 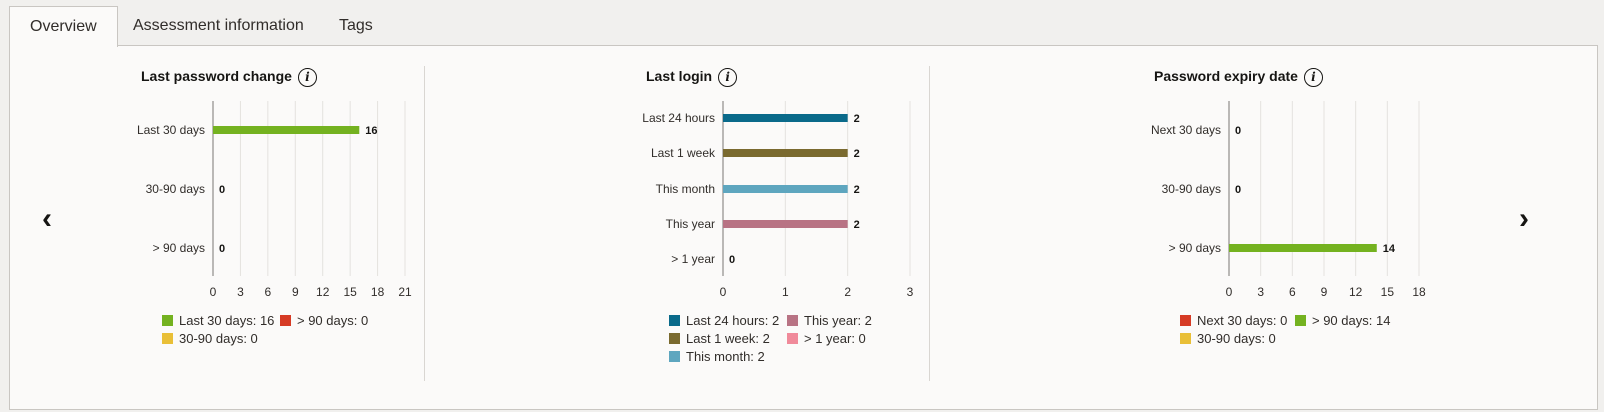 What do you see at coordinates (835, 338) in the screenshot?
I see `legend-label: > 1 year: 0` at bounding box center [835, 338].